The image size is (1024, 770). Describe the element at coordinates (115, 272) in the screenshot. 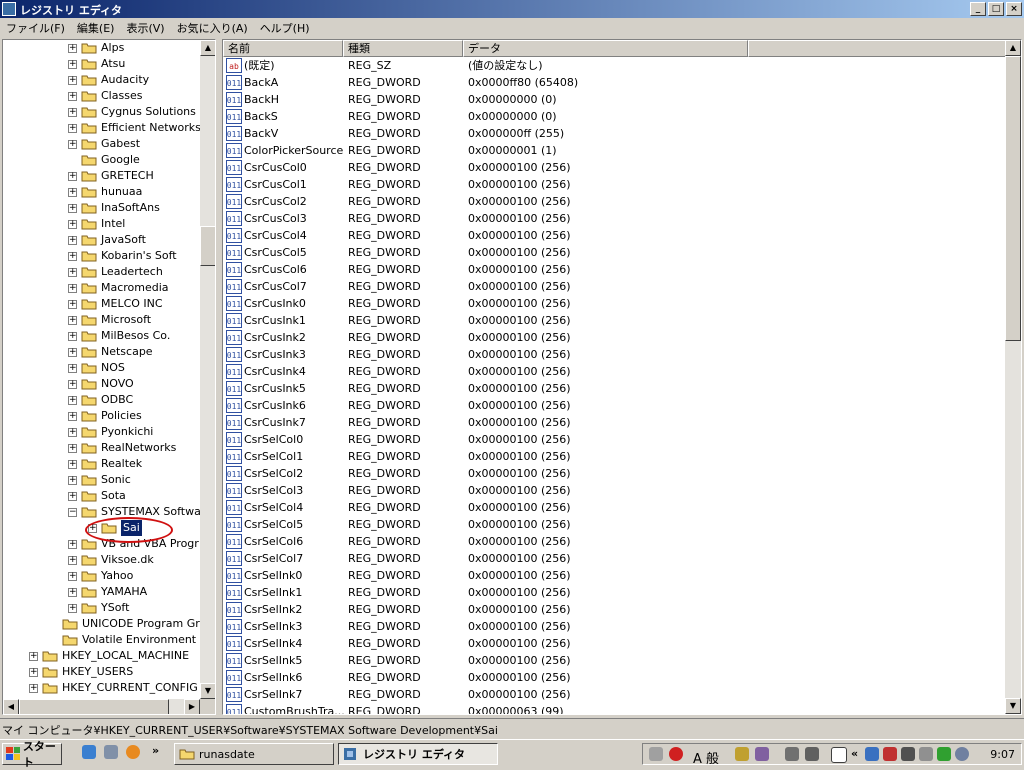

I see `tree-item: + Leadertech` at that location.